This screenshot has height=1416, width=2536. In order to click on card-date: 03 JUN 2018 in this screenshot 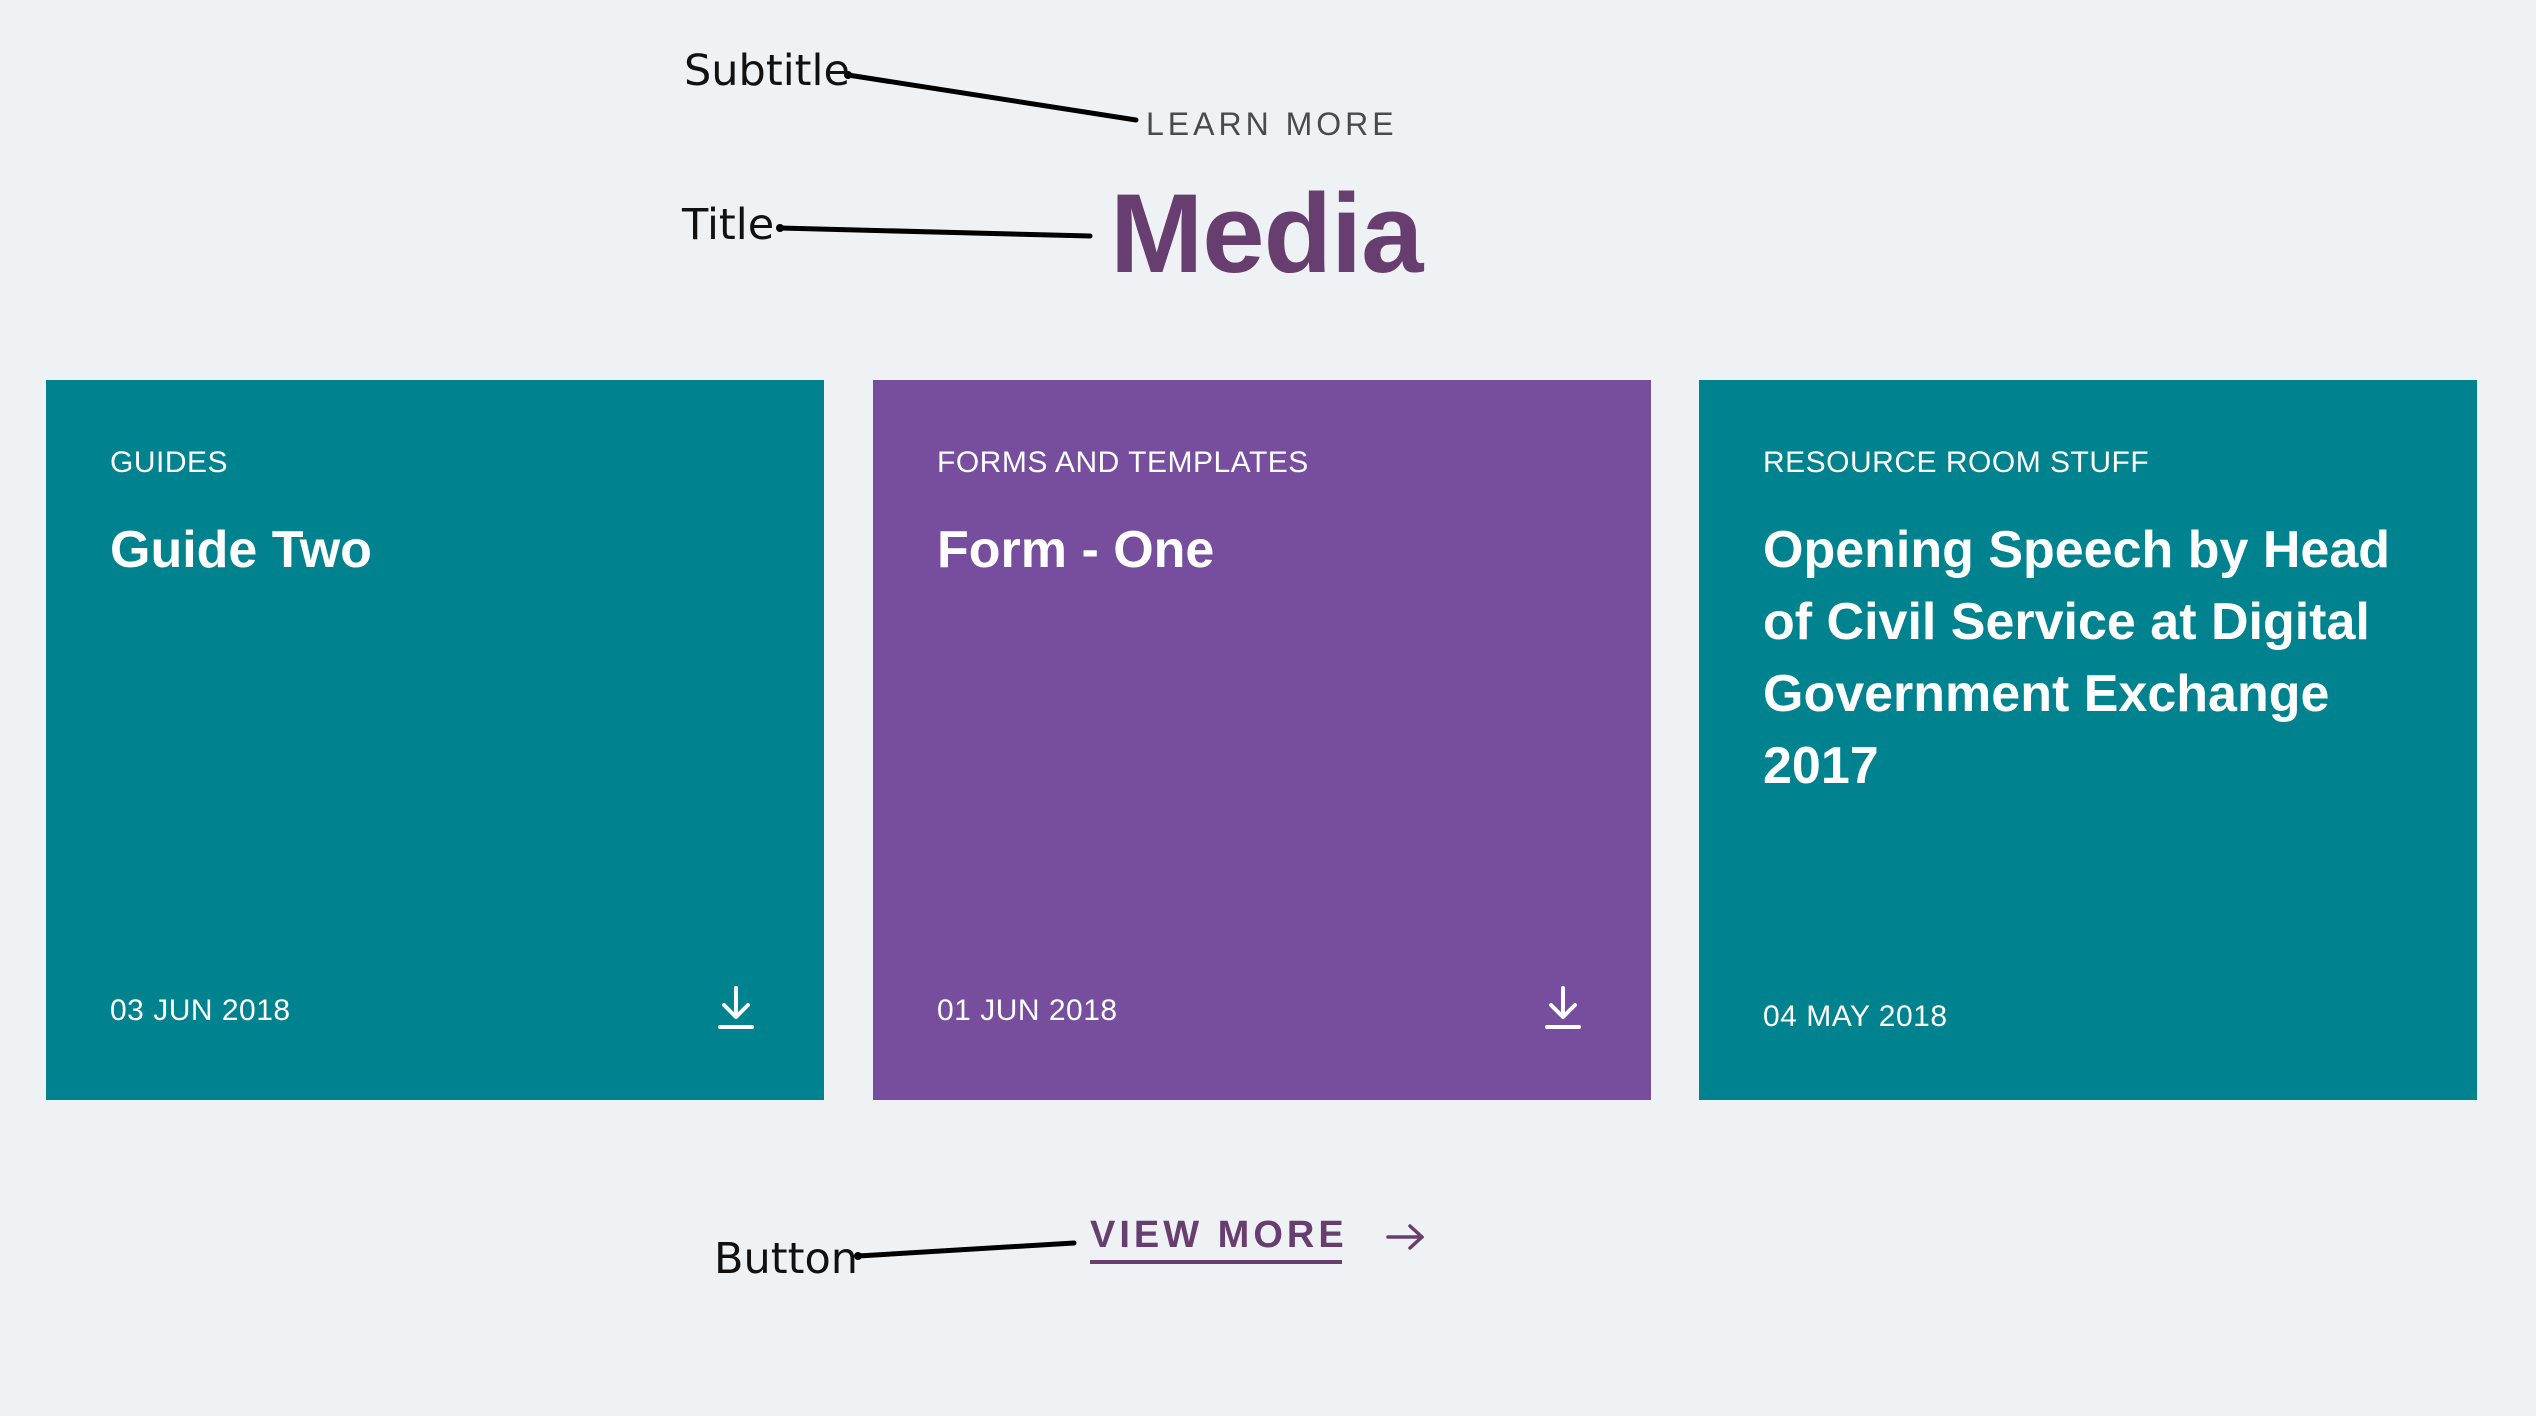, I will do `click(200, 1010)`.